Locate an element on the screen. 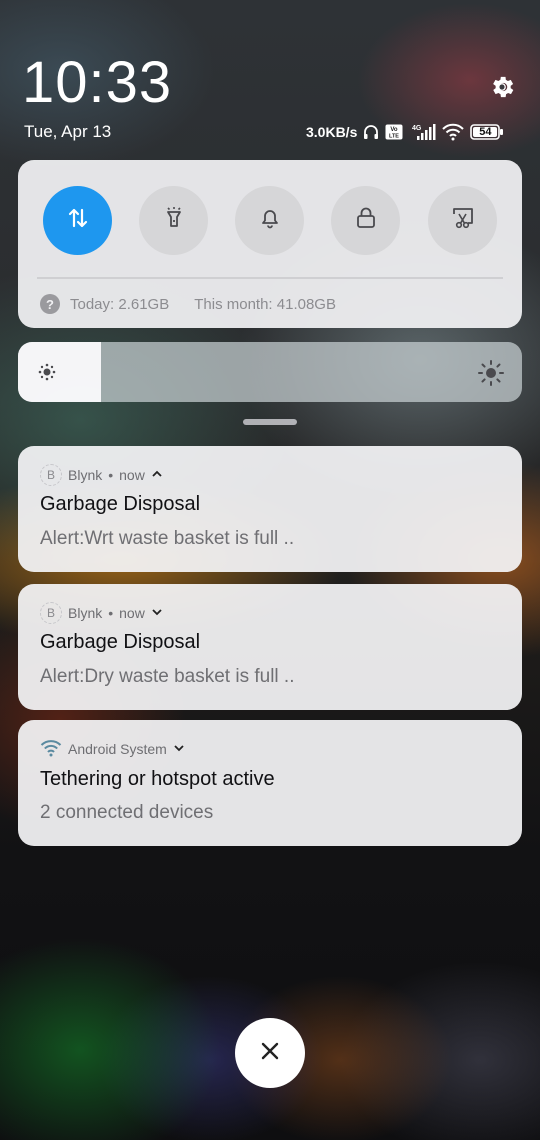 Image resolution: width=540 pixels, height=1140 pixels. notification-body: Alert:Dry waste basket is full .. is located at coordinates (167, 676).